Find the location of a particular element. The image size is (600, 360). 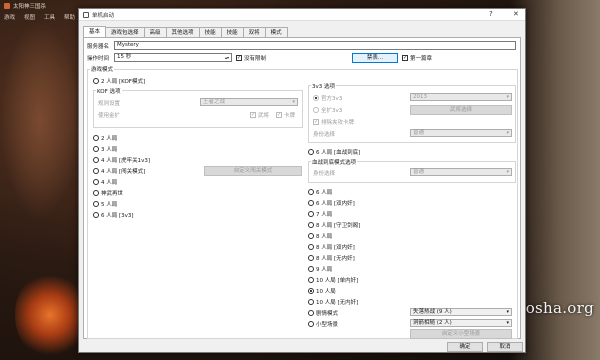

mode-radio: 6 人局 [3v3] is located at coordinates (113, 215).